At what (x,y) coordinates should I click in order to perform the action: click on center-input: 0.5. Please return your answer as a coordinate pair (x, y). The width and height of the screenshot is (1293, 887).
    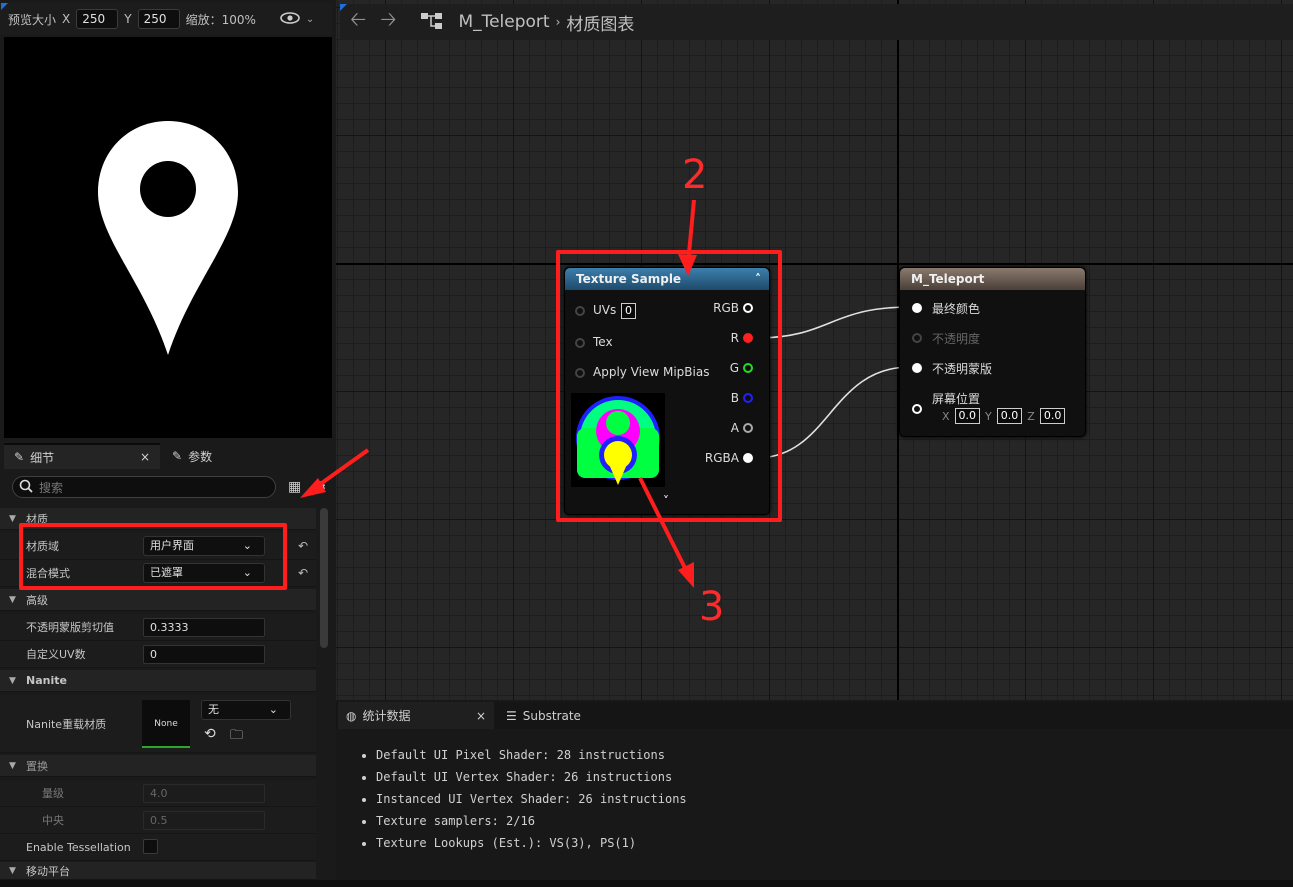
    Looking at the image, I should click on (204, 820).